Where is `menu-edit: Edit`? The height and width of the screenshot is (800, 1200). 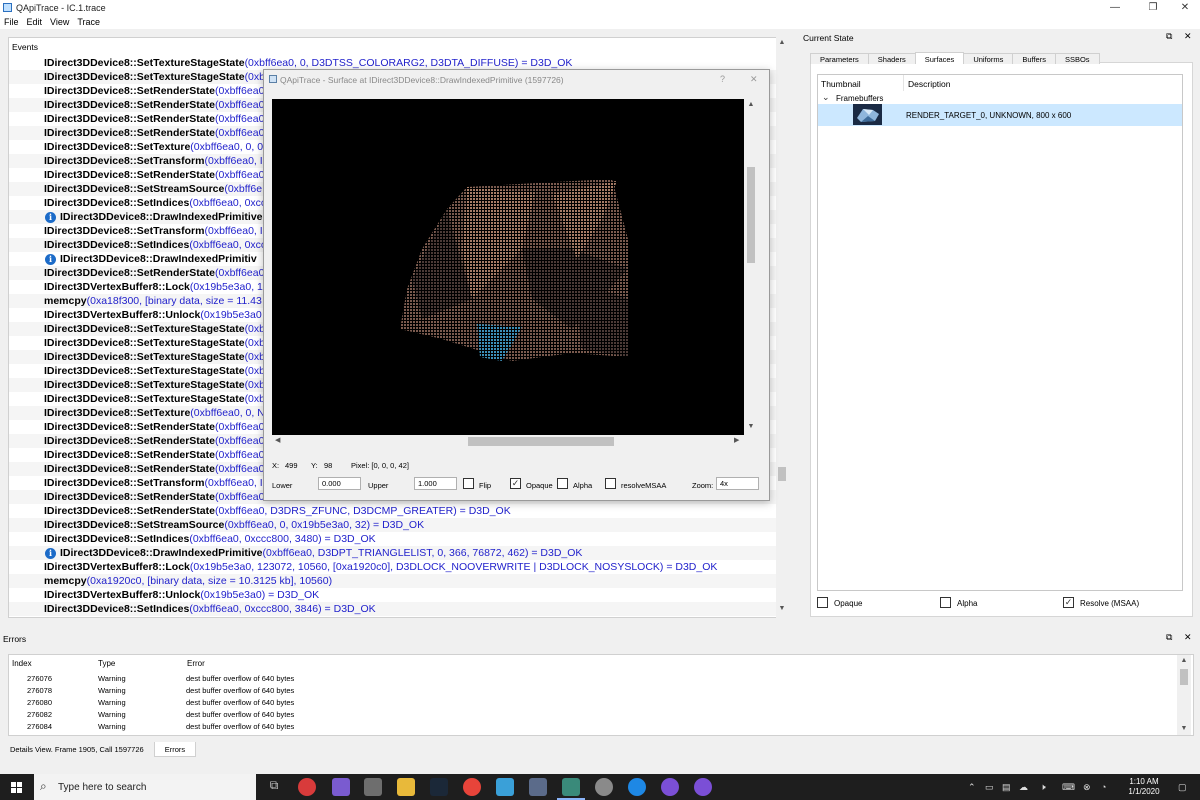 menu-edit: Edit is located at coordinates (35, 22).